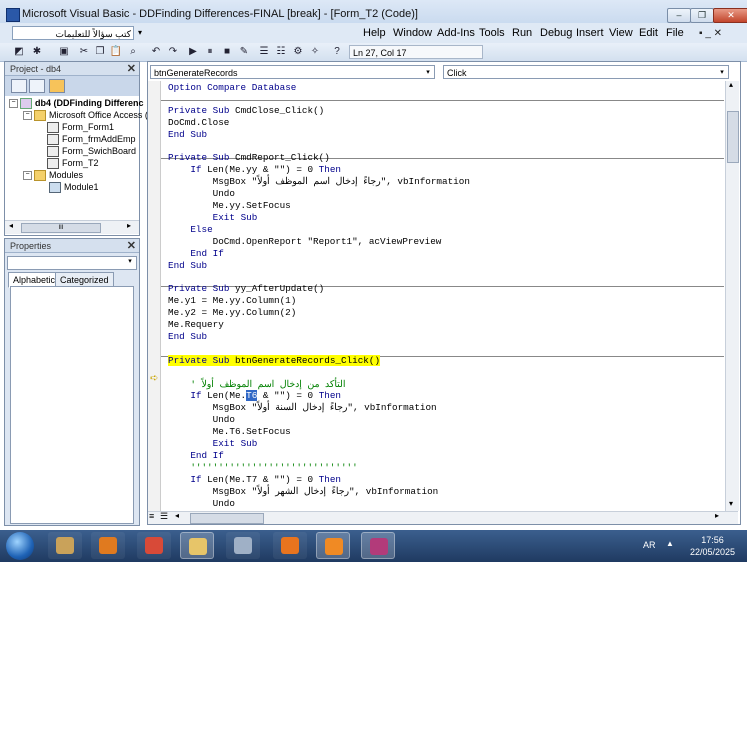 The height and width of the screenshot is (750, 747). Describe the element at coordinates (249, 158) in the screenshot. I see `code-line: Private Sub CmdReport_Click()` at that location.